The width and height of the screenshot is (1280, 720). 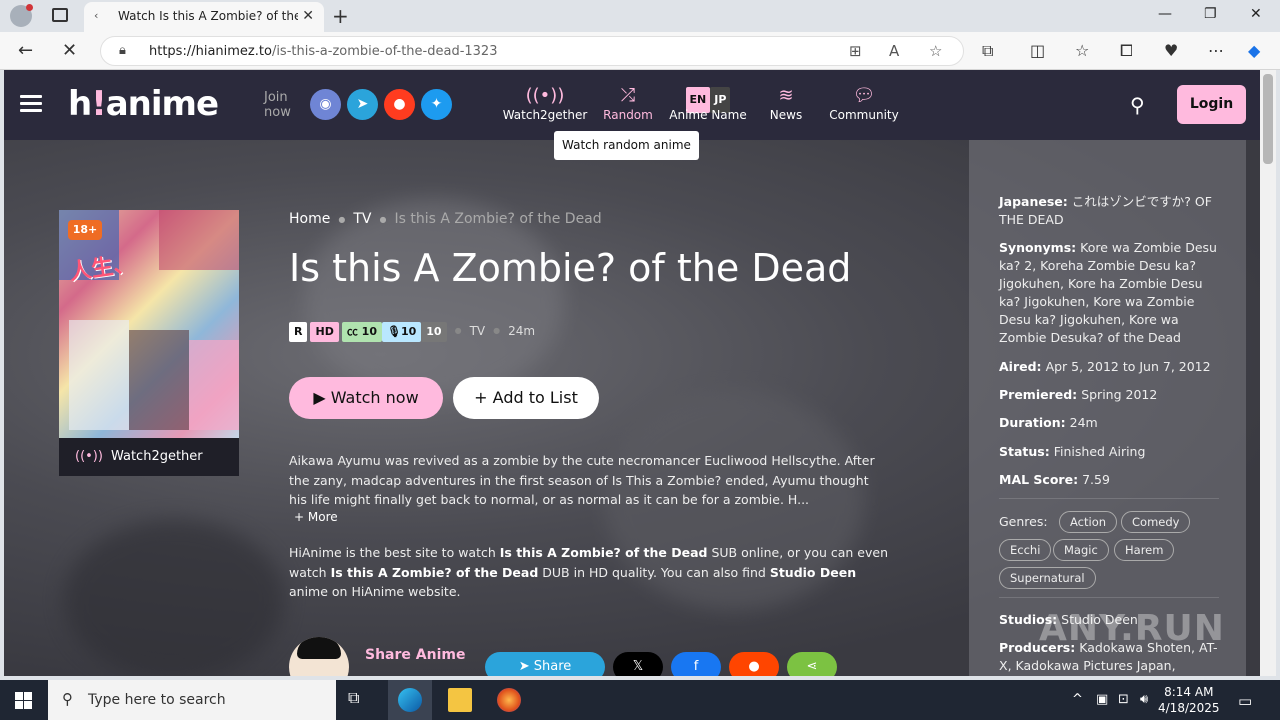 I want to click on anyrun-watermark: ANY.RUN, so click(x=1132, y=628).